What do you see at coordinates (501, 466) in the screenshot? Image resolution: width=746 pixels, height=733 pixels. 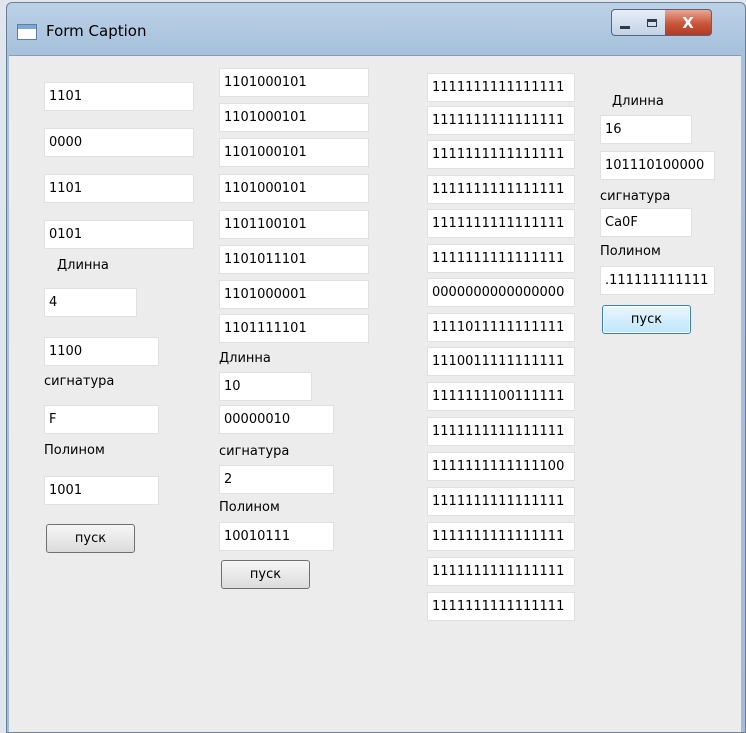 I see `p3-field-12: 1111111111111100` at bounding box center [501, 466].